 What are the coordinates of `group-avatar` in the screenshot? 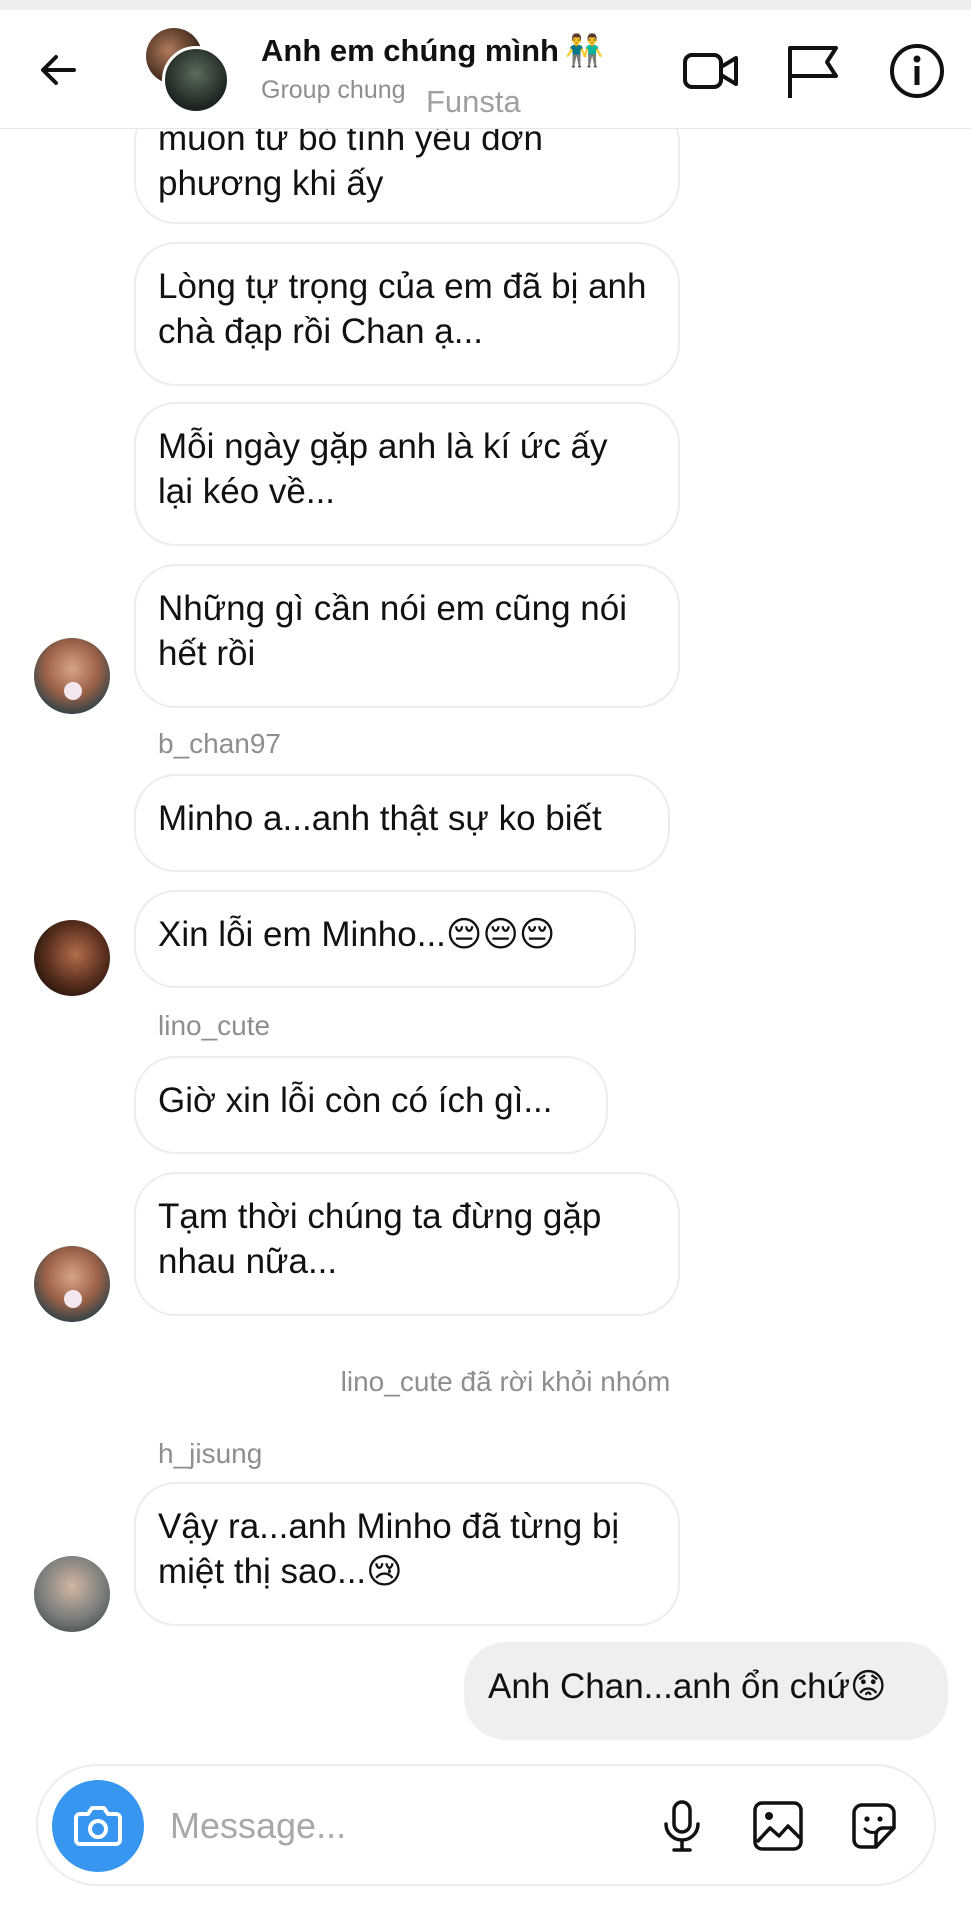 It's located at (188, 71).